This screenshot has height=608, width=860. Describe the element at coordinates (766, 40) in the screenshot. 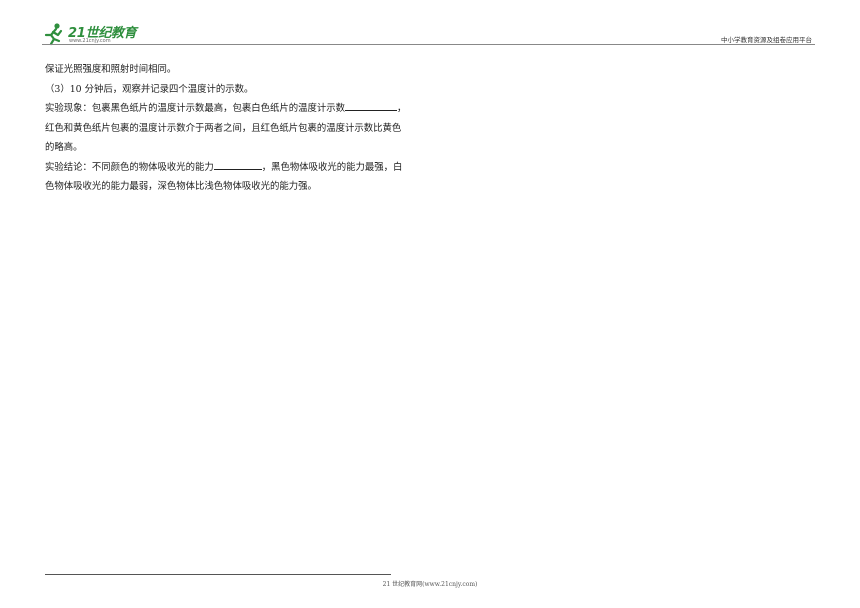

I see `header-platform-title: 中小学教育资源及组卷应用平台` at that location.